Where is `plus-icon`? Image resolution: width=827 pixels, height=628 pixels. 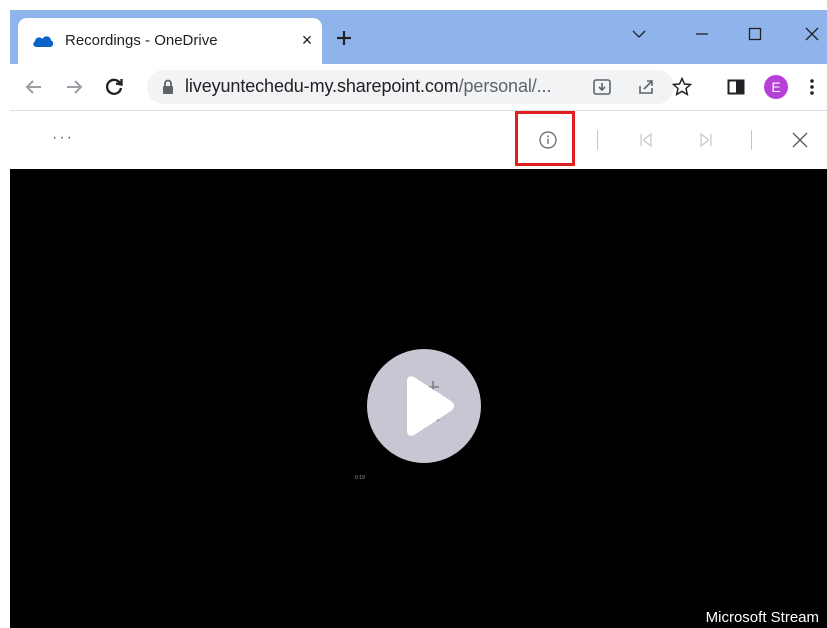
plus-icon is located at coordinates (344, 38).